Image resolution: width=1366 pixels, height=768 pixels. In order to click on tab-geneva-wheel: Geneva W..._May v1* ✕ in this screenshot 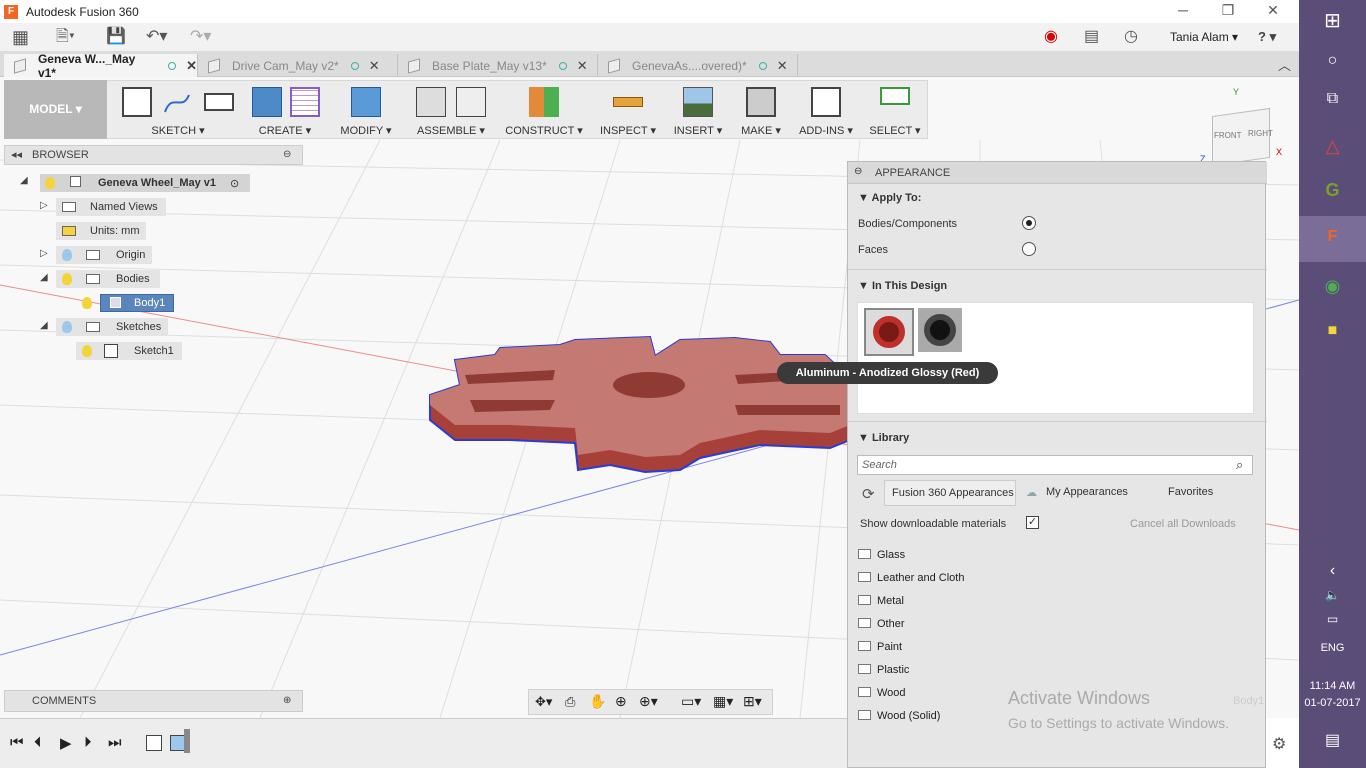, I will do `click(101, 66)`.